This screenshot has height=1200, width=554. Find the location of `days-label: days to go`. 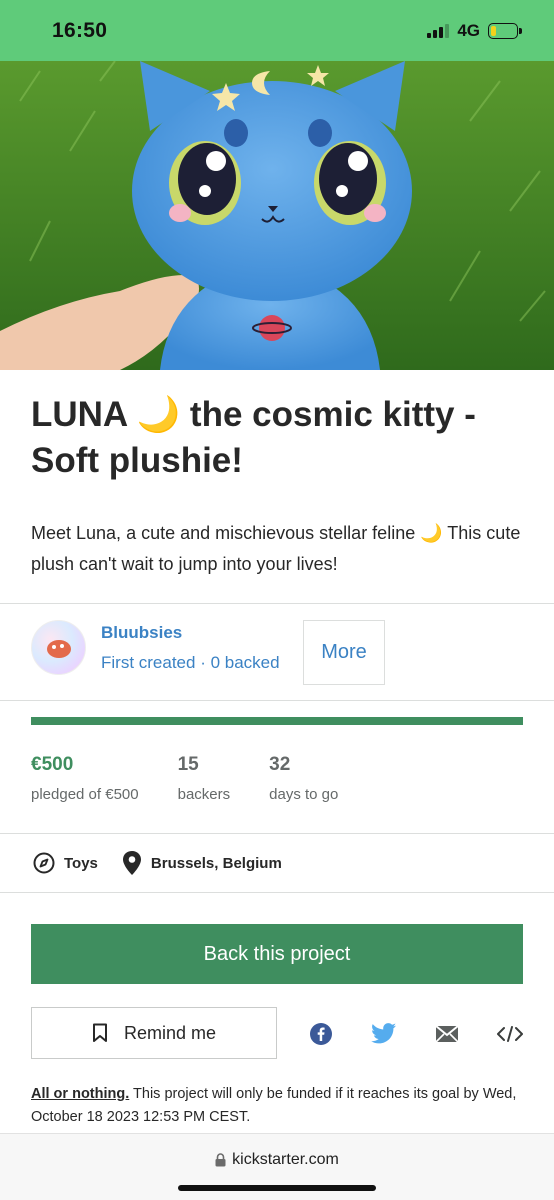

days-label: days to go is located at coordinates (304, 794).